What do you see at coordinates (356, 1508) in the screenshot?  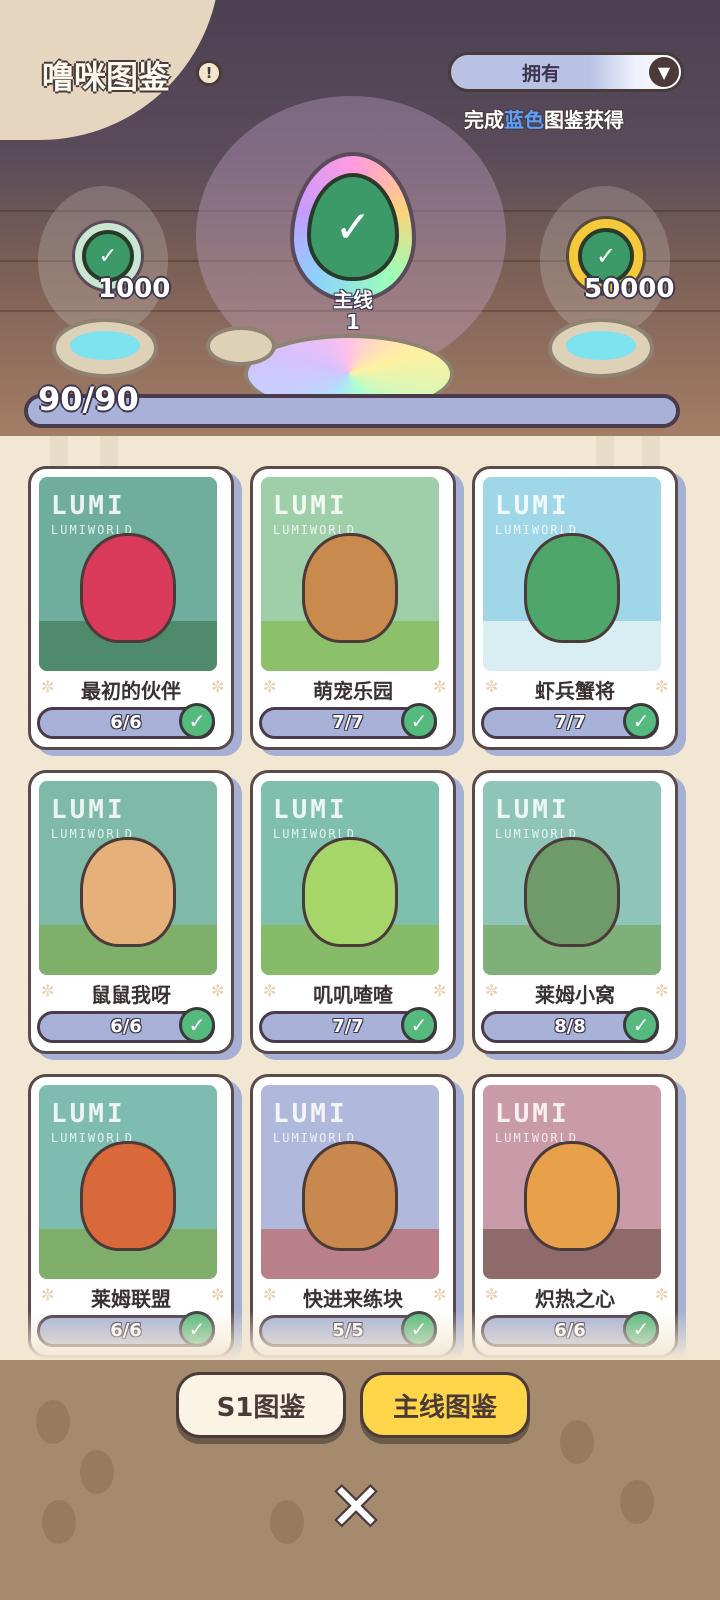 I see `close-icon: ✕` at bounding box center [356, 1508].